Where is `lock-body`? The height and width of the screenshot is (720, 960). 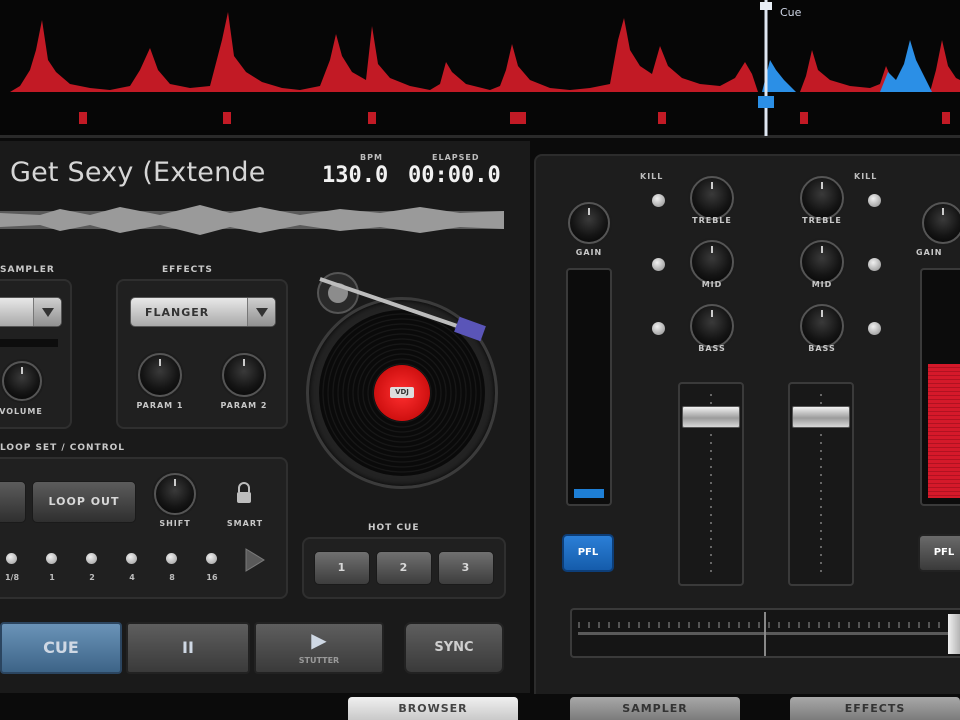 lock-body is located at coordinates (244, 497).